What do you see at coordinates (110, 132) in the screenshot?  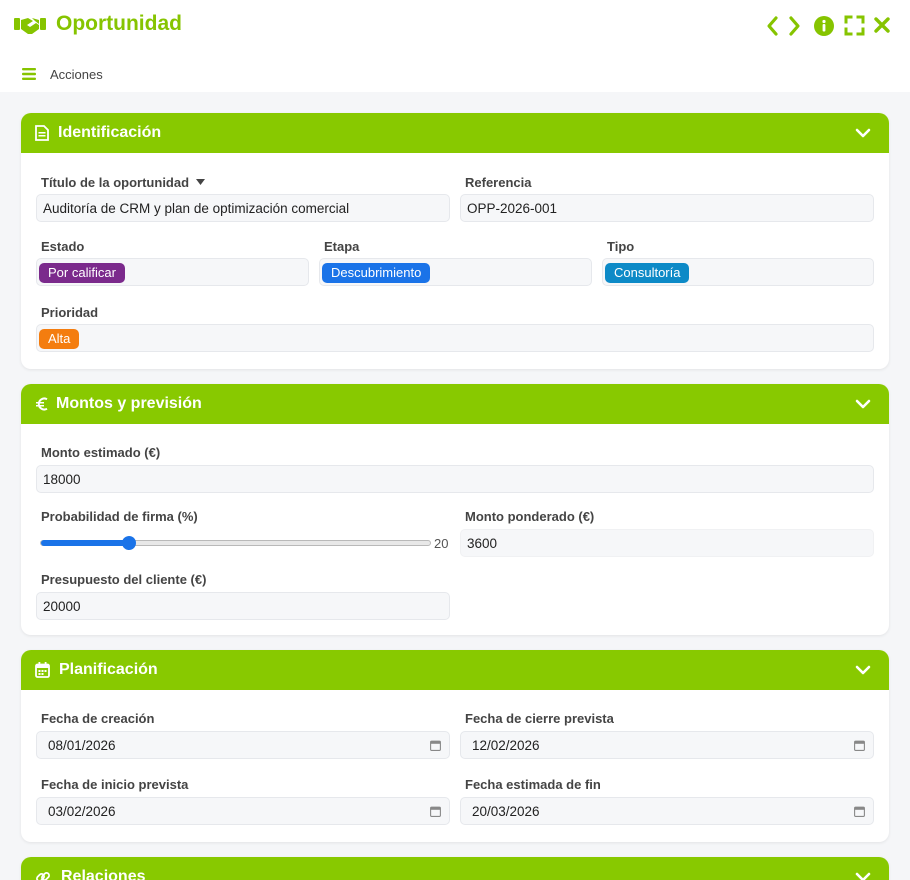 I see `section-title: Identificación` at bounding box center [110, 132].